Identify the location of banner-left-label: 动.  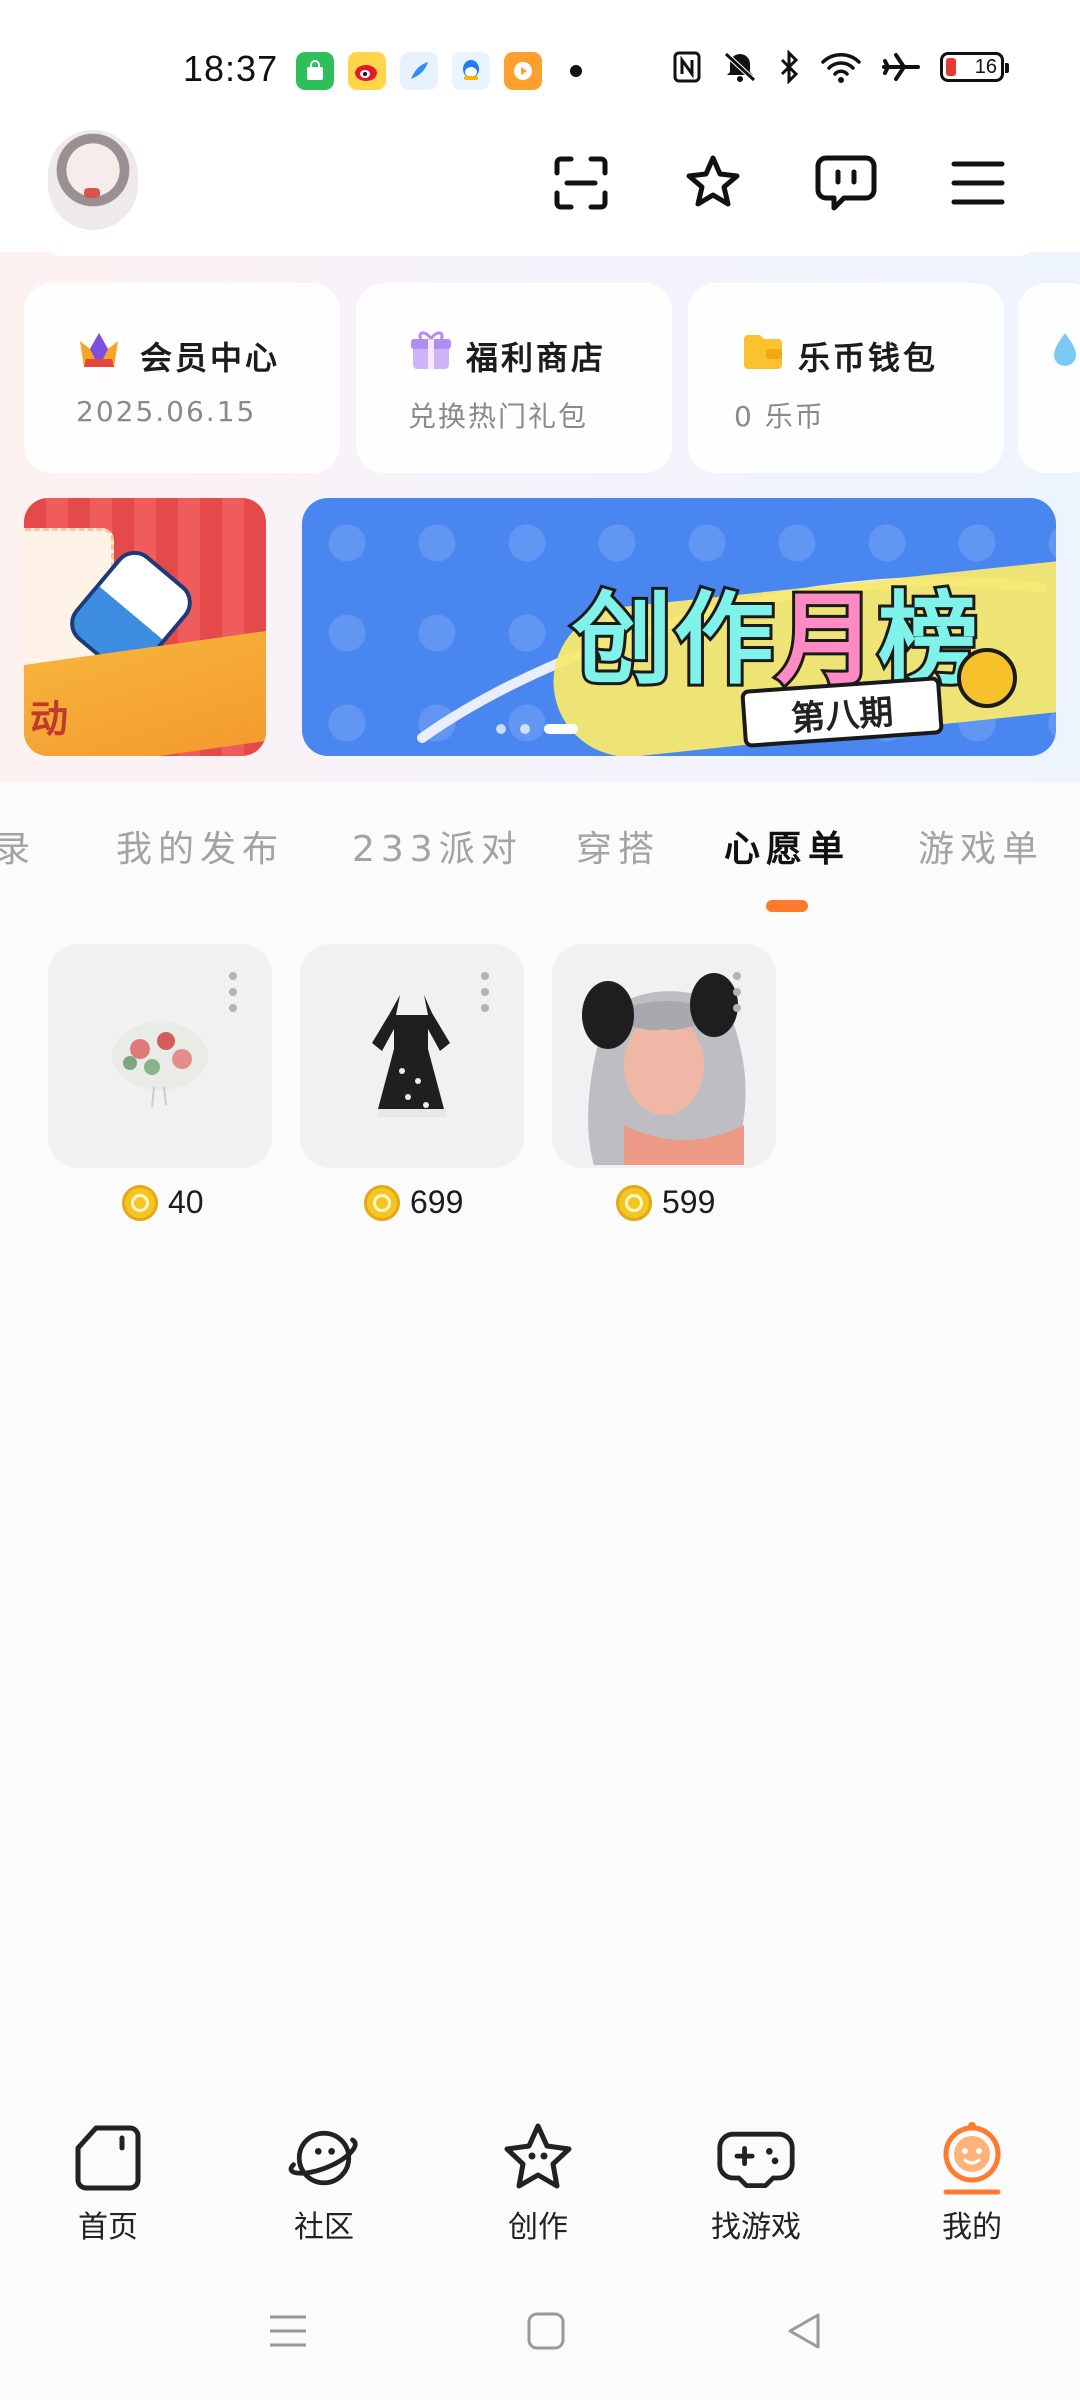
(49, 719).